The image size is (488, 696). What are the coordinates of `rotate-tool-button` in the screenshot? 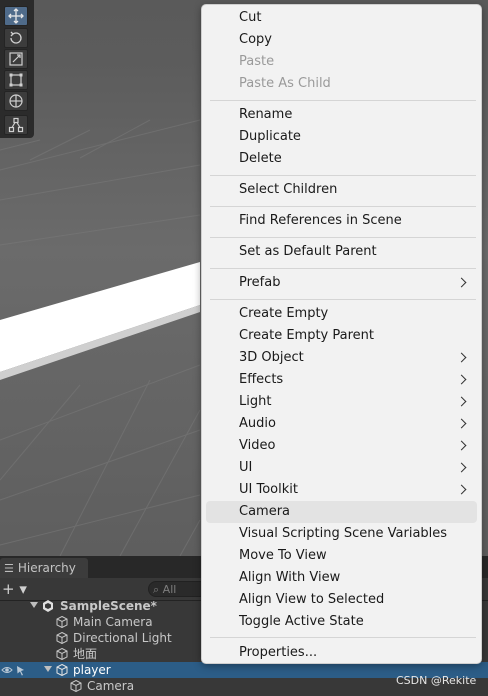 It's located at (16, 38).